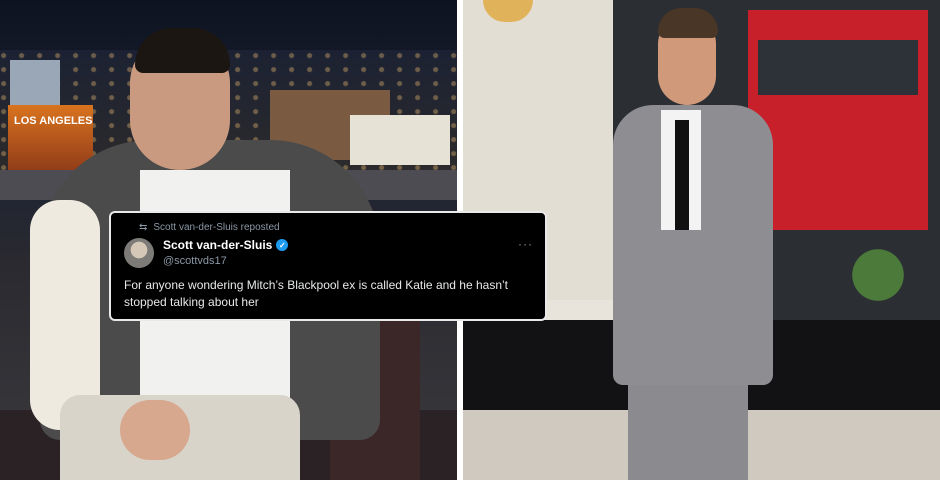 The height and width of the screenshot is (480, 940). What do you see at coordinates (53, 121) in the screenshot?
I see `poster-text: LOS ANGELES` at bounding box center [53, 121].